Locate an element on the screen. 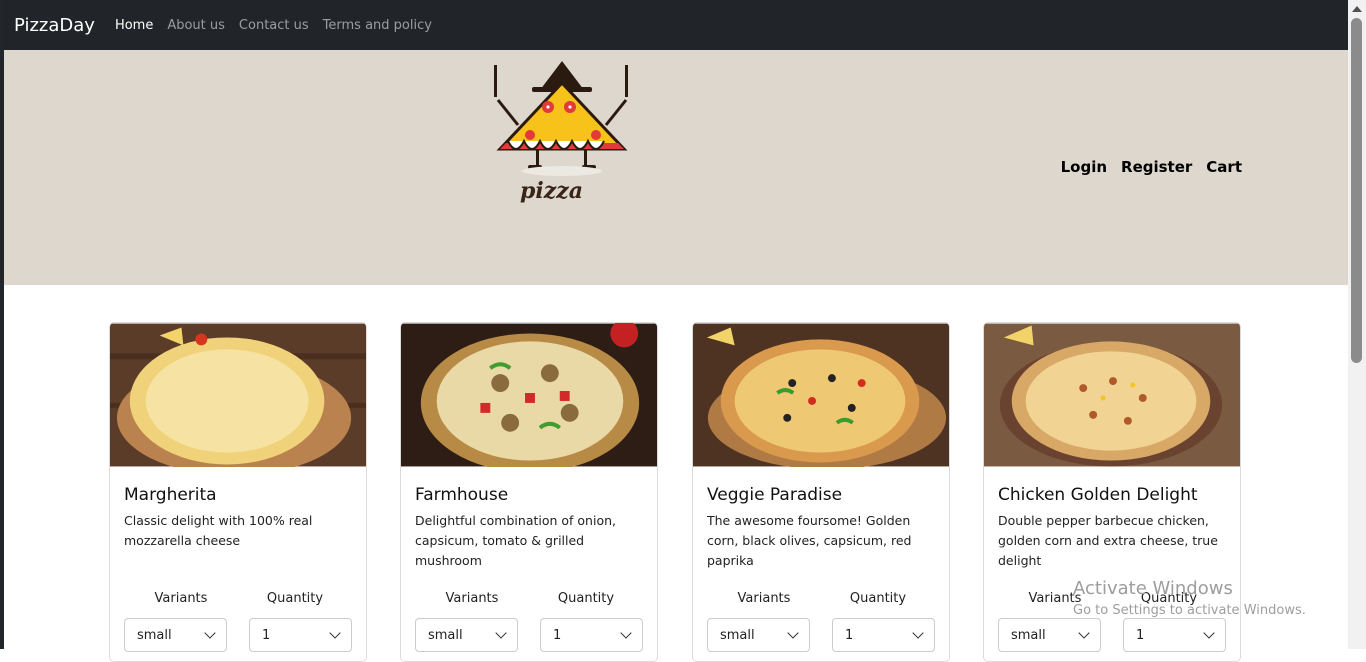 The image size is (1366, 662). watermark-subtitle: Go to Settings to activate Windows. is located at coordinates (1189, 610).